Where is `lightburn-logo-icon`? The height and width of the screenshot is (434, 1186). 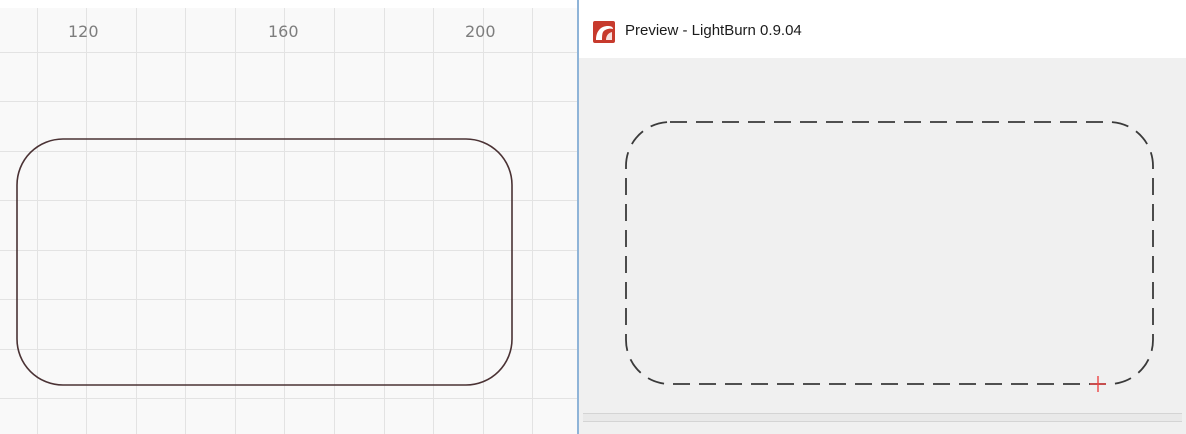 lightburn-logo-icon is located at coordinates (604, 32).